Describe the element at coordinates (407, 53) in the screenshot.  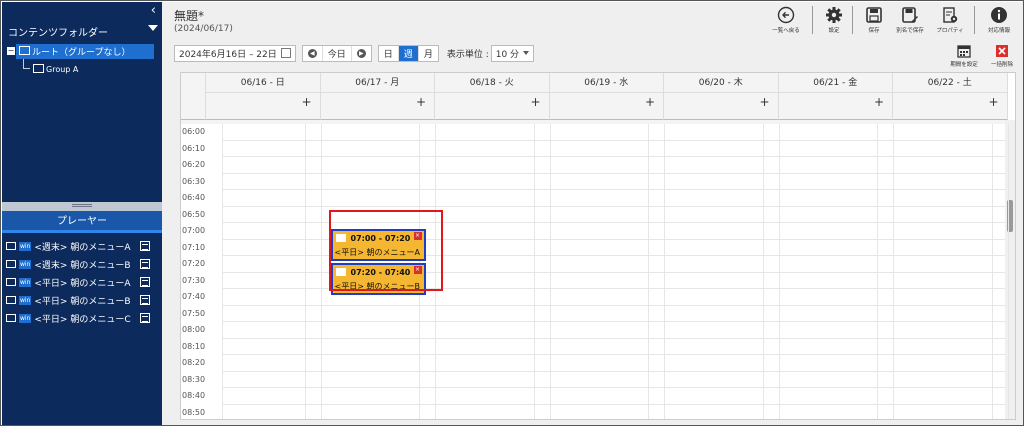
I see `view-week-tab: 週` at that location.